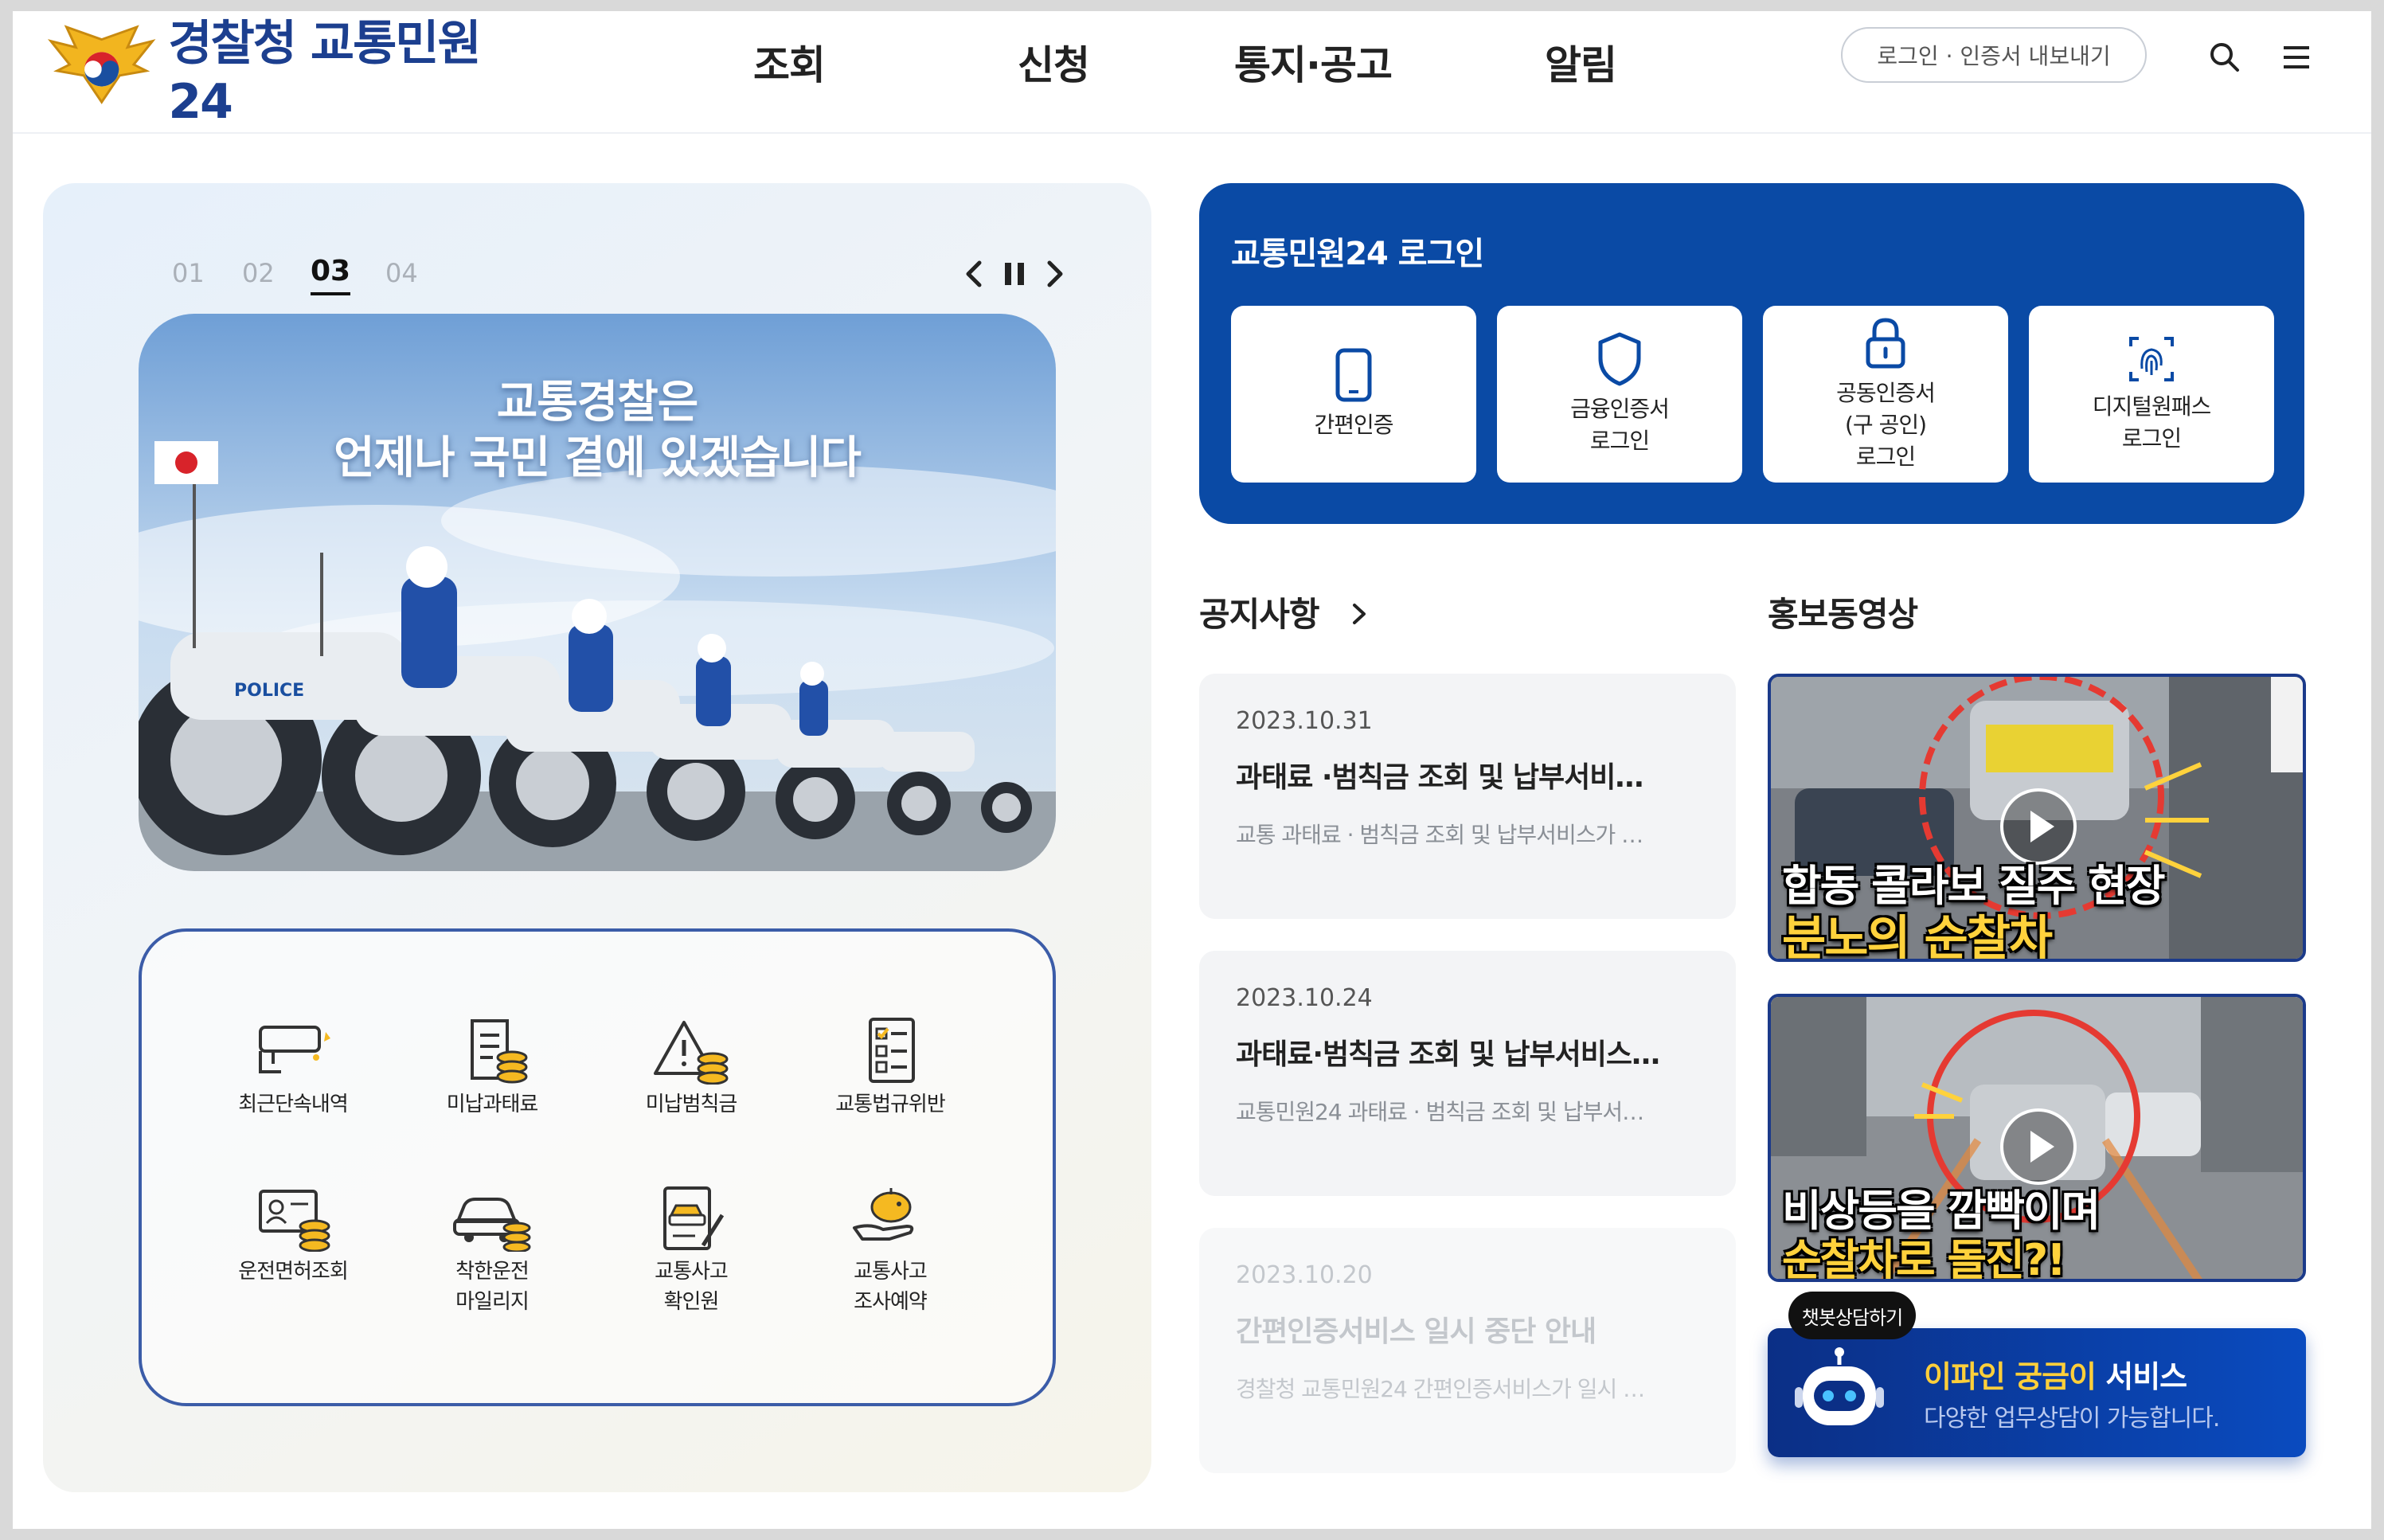 This screenshot has height=1540, width=2384. Describe the element at coordinates (891, 1104) in the screenshot. I see `quick-item-label: 교통법규위반` at that location.